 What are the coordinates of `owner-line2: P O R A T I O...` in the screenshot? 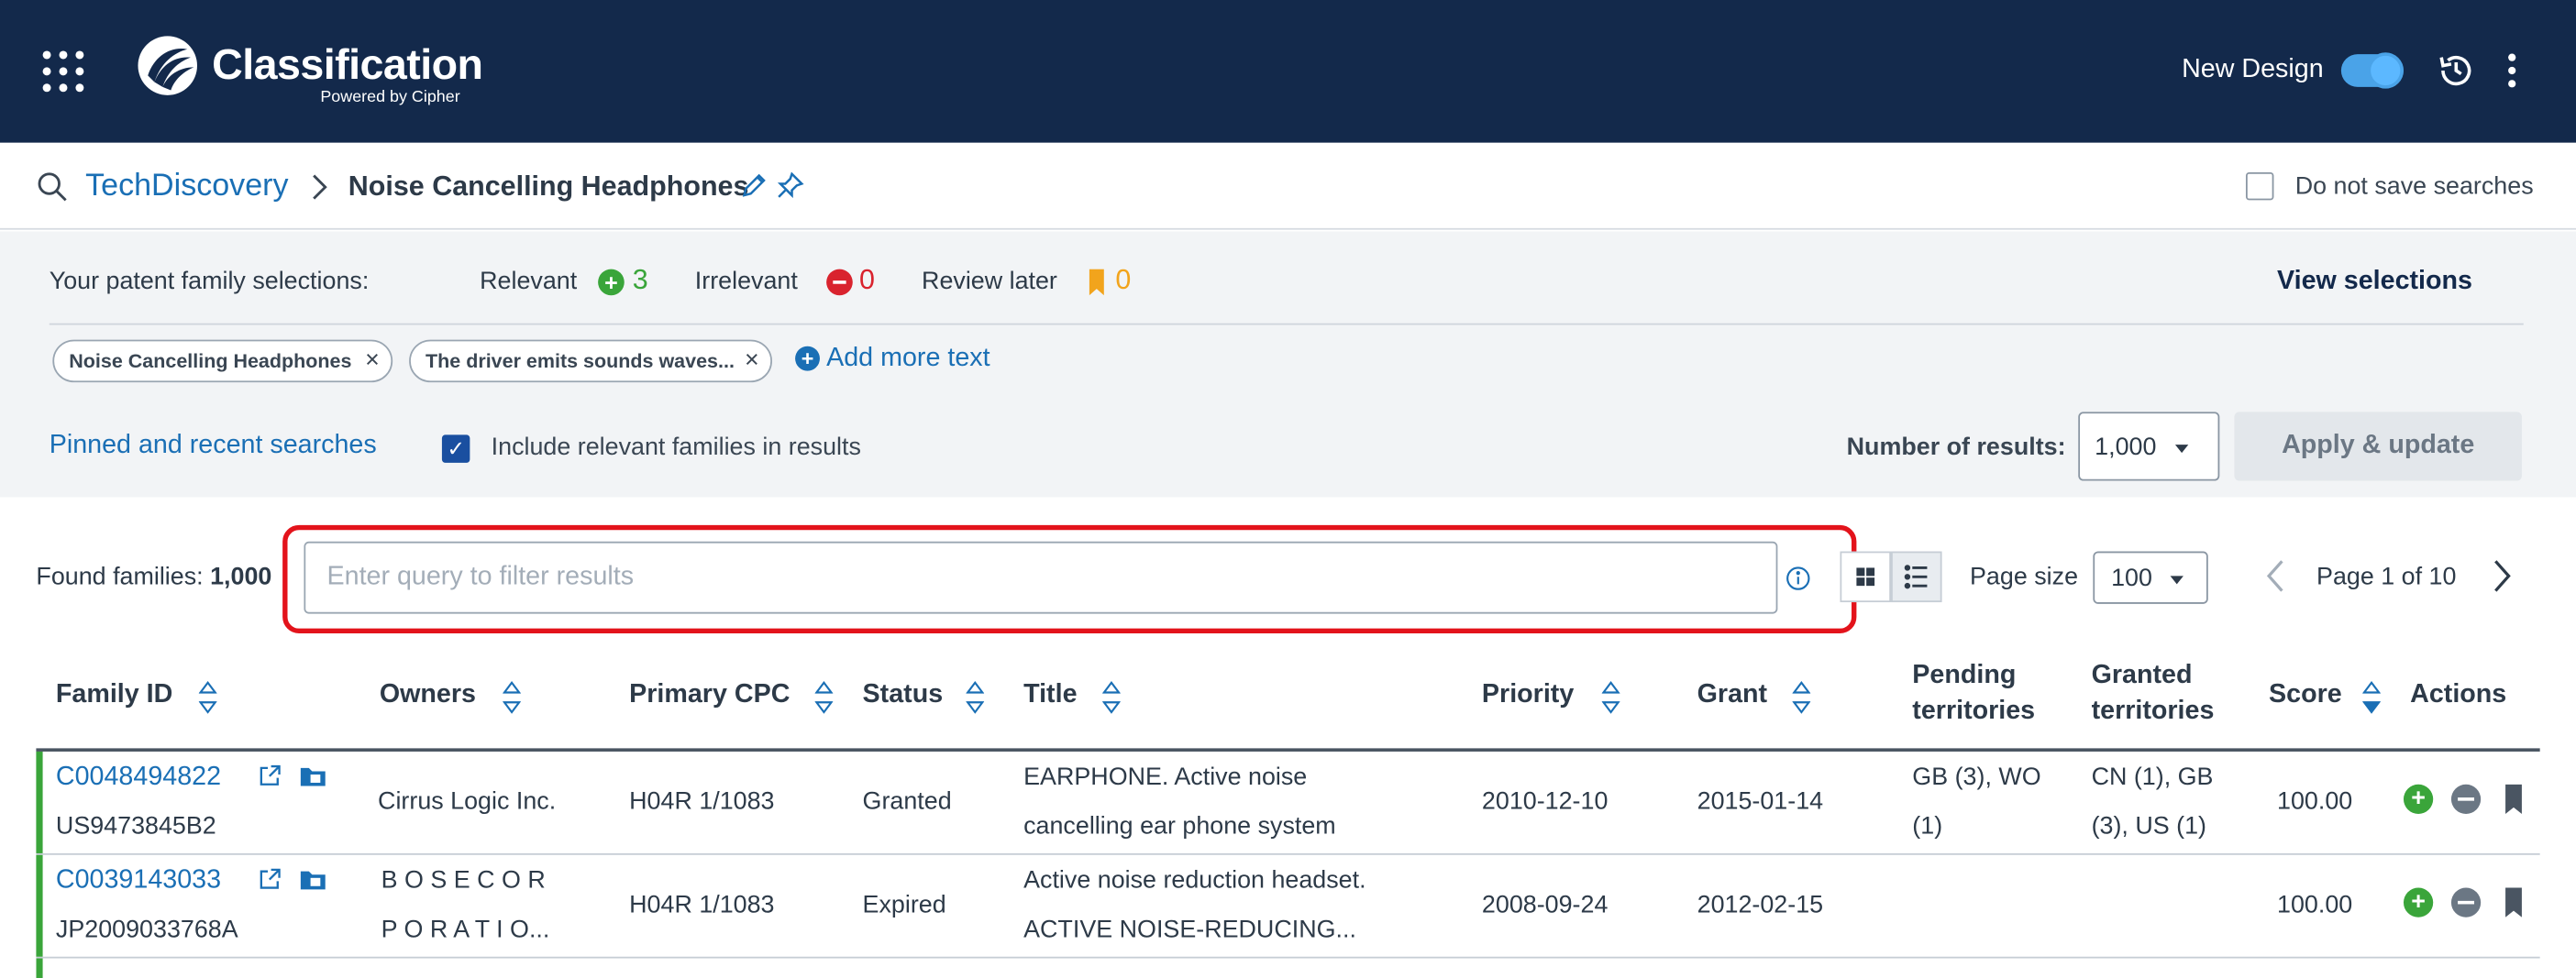 It's located at (465, 929).